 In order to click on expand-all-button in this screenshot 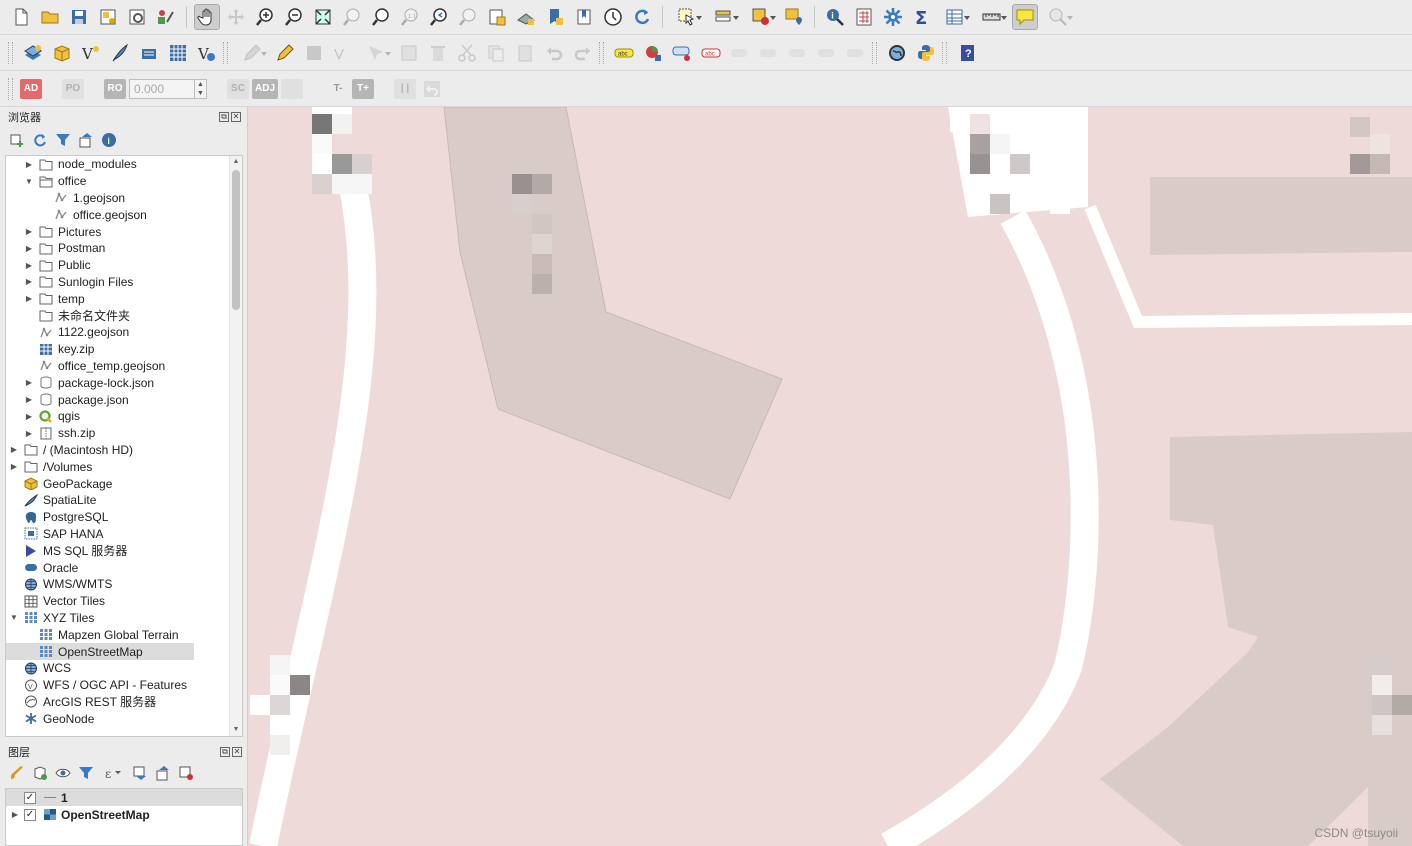, I will do `click(140, 773)`.